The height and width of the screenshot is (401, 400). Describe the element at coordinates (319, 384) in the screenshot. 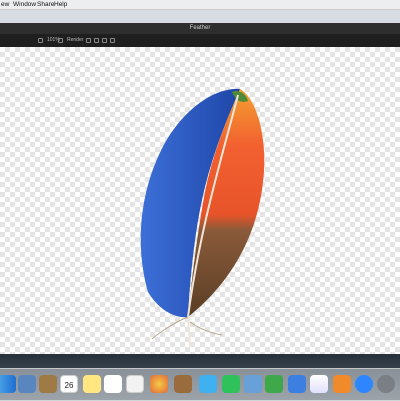

I see `itunes-icon` at that location.